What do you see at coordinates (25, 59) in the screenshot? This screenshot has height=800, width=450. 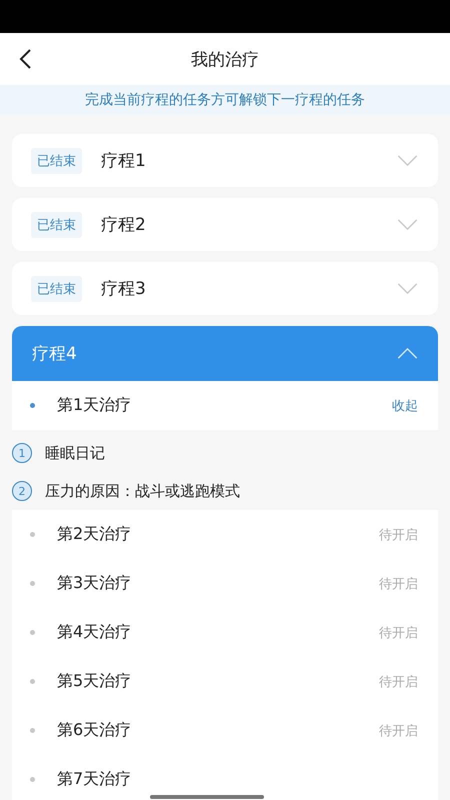 I see `back-icon` at bounding box center [25, 59].